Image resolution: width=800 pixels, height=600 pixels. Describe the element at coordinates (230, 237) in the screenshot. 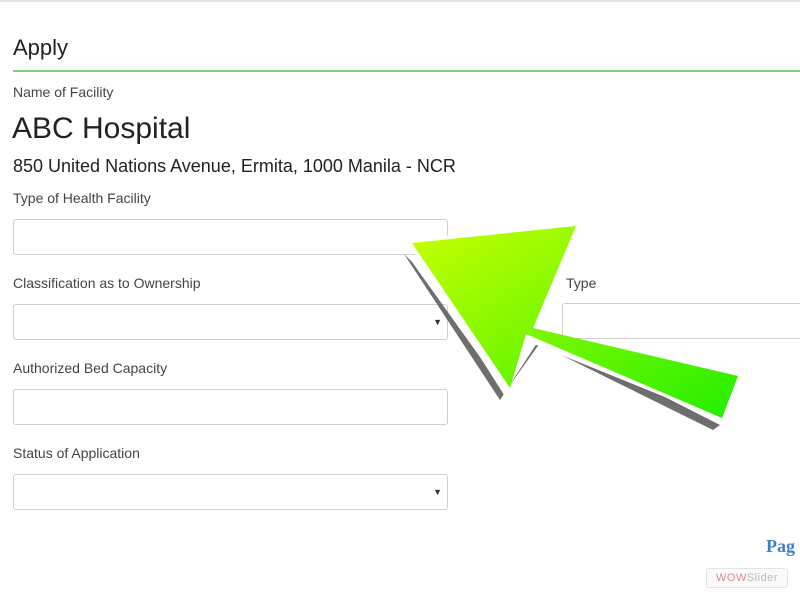

I see `type-of-health-facility-input` at that location.